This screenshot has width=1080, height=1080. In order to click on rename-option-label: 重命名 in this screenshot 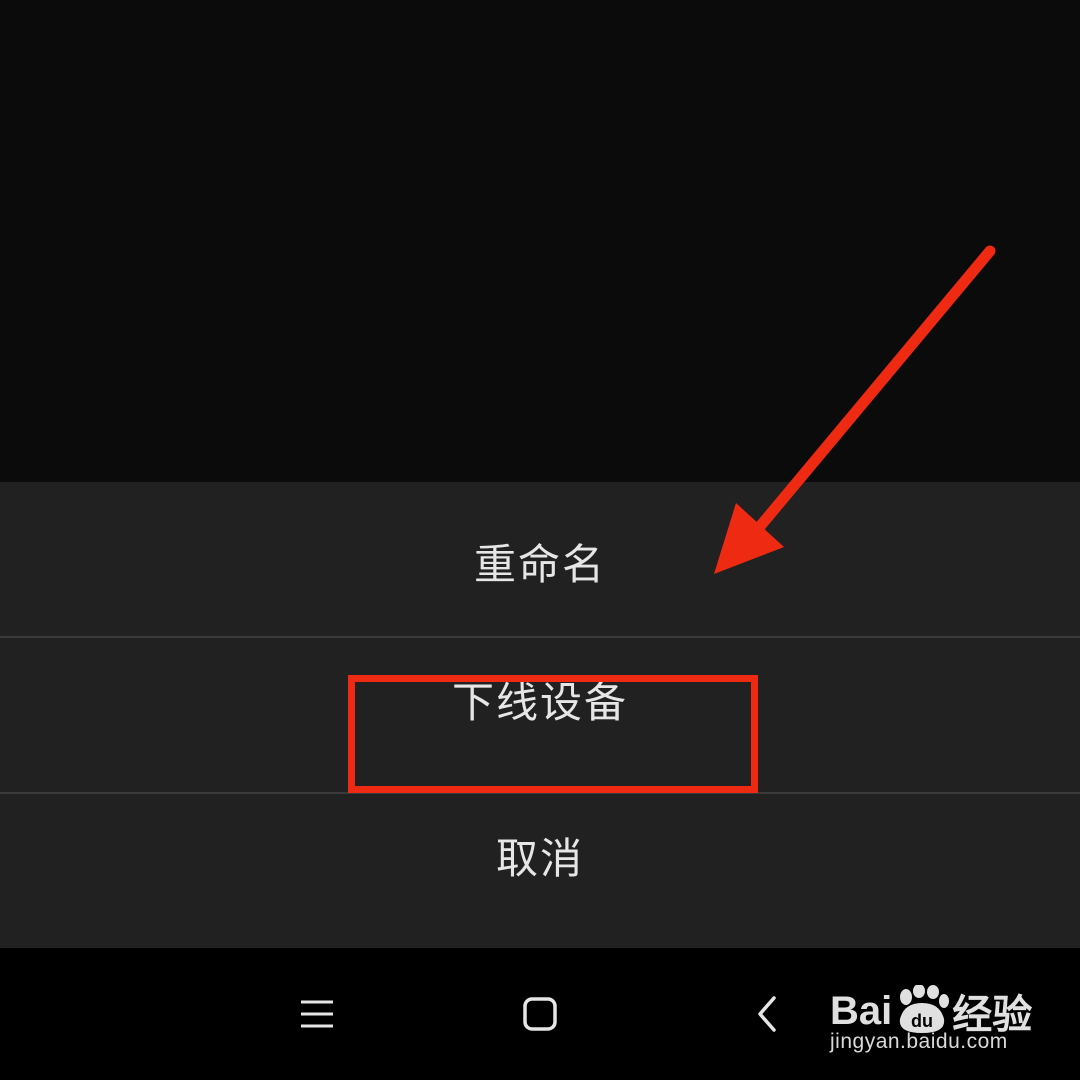, I will do `click(539, 564)`.